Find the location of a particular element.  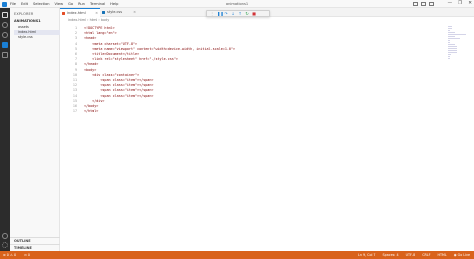

file-item-index-html: index.html is located at coordinates (37, 32).